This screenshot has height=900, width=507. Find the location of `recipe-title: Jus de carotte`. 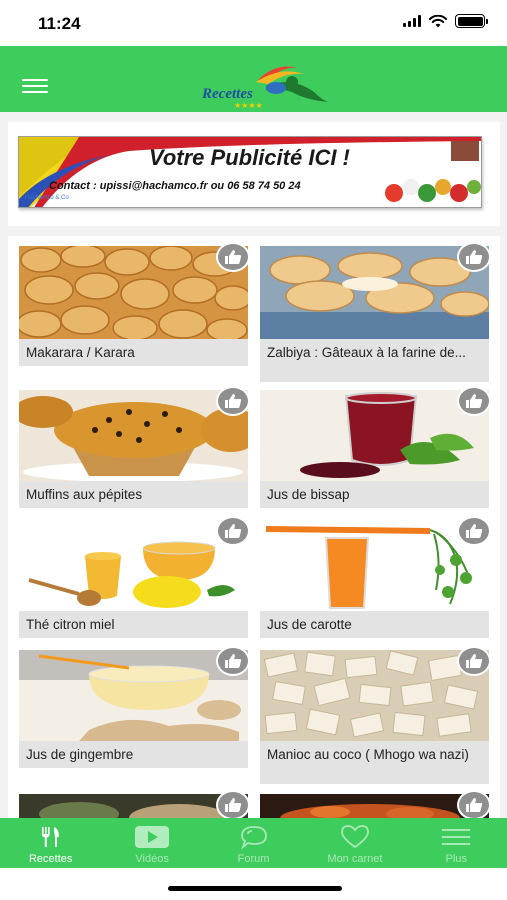

recipe-title: Jus de carotte is located at coordinates (374, 624).